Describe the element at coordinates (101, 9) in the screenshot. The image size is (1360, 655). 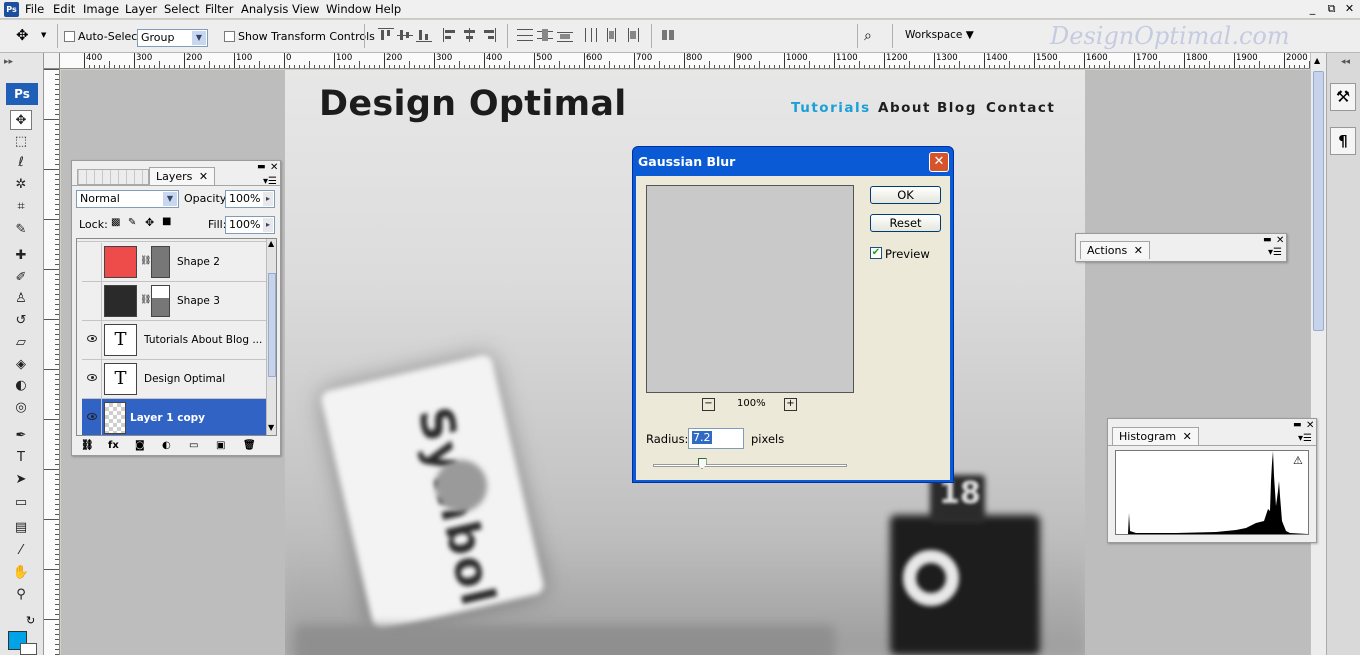
I see `menu-image: Image` at that location.